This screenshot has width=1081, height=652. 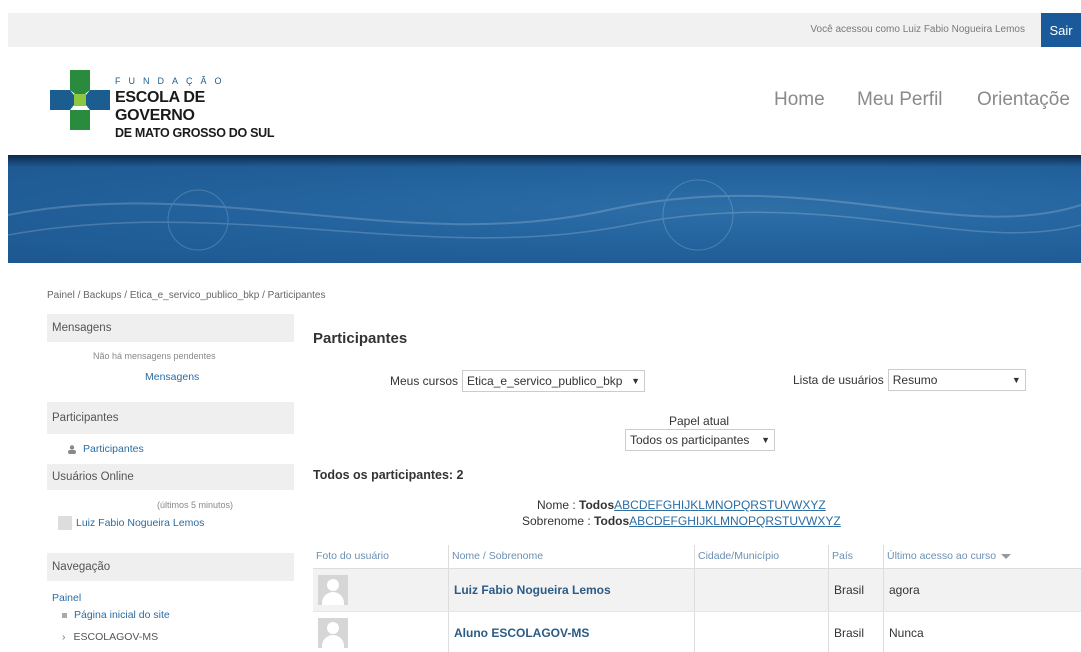 I want to click on logout-button: Sair, so click(x=1061, y=30).